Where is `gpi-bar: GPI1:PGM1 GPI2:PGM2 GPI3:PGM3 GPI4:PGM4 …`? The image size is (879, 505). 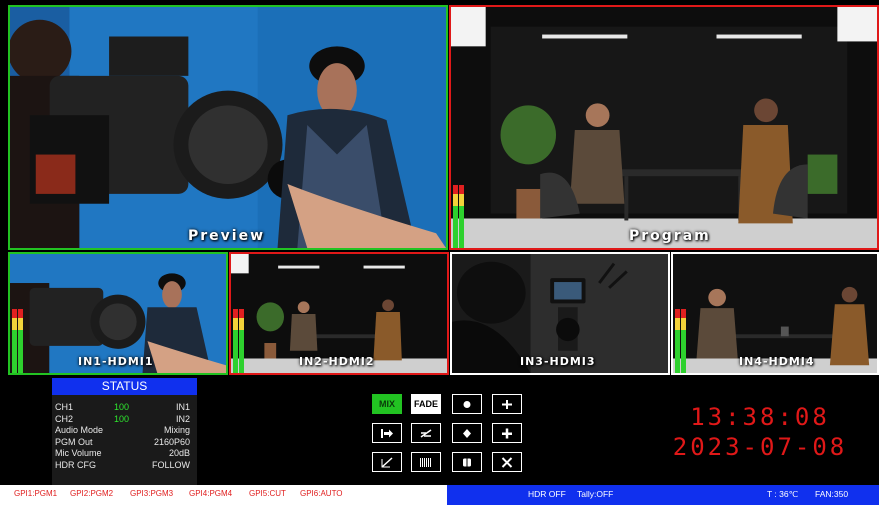 gpi-bar: GPI1:PGM1 GPI2:PGM2 GPI3:PGM3 GPI4:PGM4 … is located at coordinates (223, 495).